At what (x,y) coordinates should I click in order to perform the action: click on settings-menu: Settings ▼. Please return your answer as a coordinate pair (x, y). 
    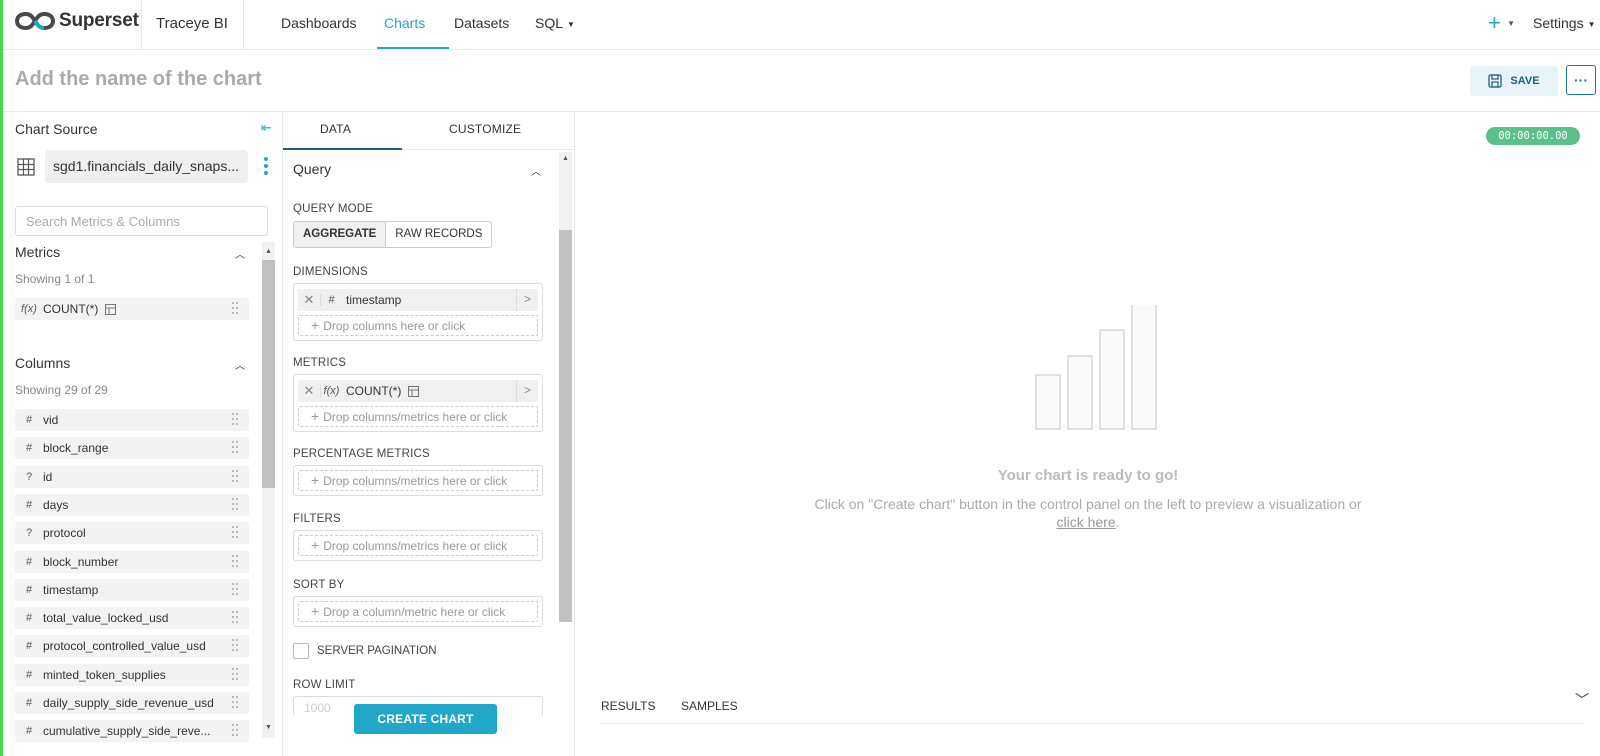
    Looking at the image, I should click on (1564, 23).